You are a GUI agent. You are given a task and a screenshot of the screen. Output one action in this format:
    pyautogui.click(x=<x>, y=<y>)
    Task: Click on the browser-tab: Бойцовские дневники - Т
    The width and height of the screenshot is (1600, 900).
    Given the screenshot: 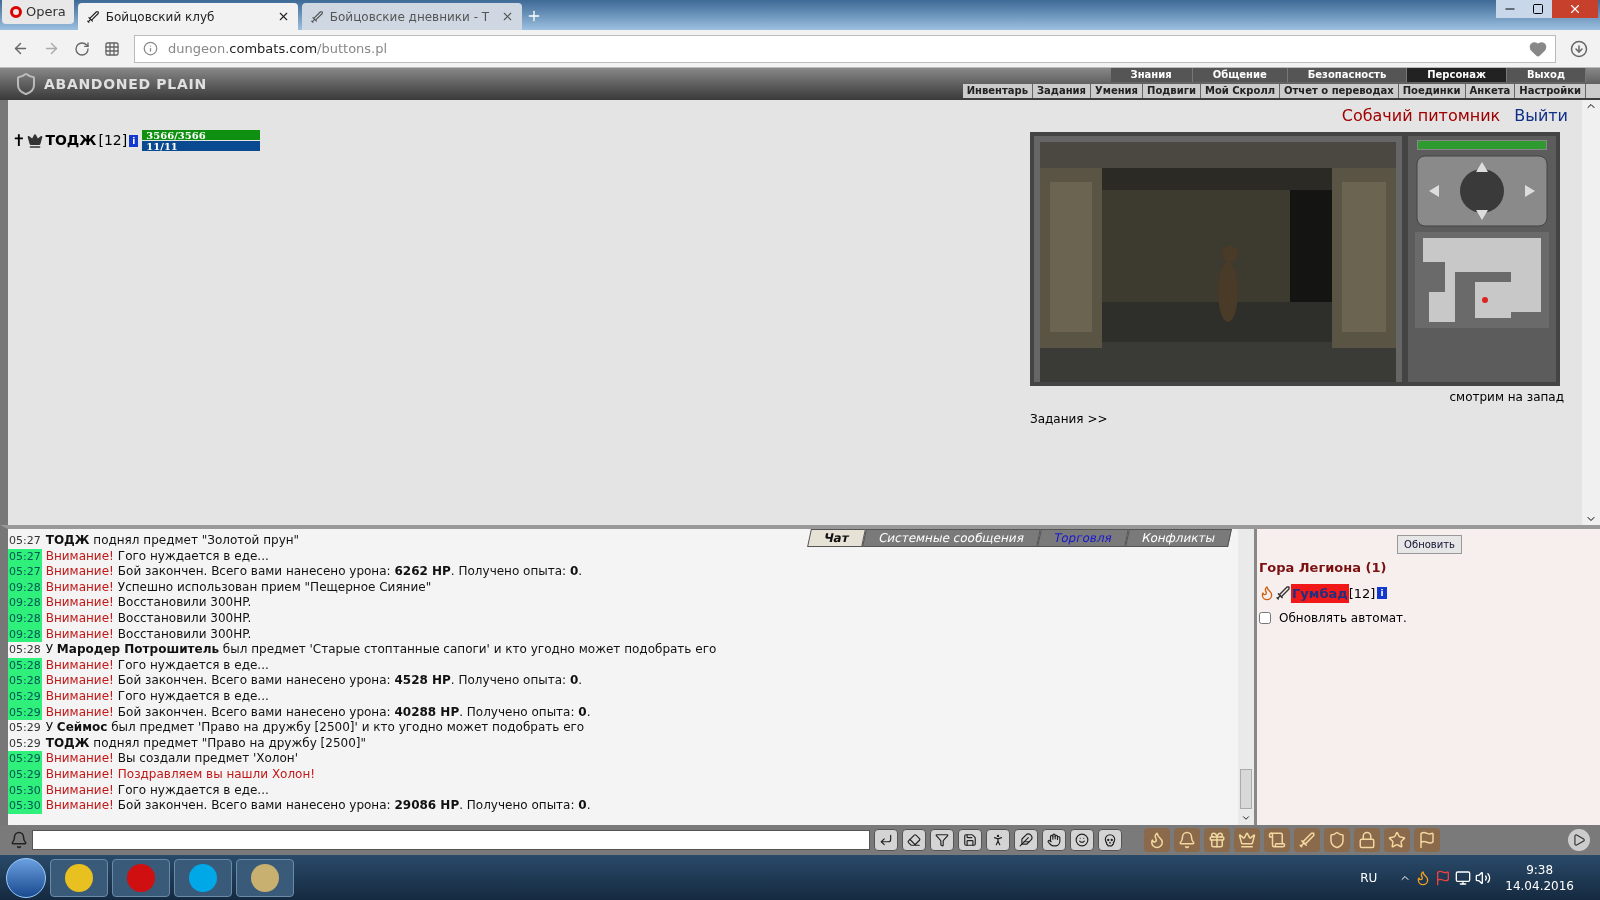 What is the action you would take?
    pyautogui.click(x=411, y=16)
    